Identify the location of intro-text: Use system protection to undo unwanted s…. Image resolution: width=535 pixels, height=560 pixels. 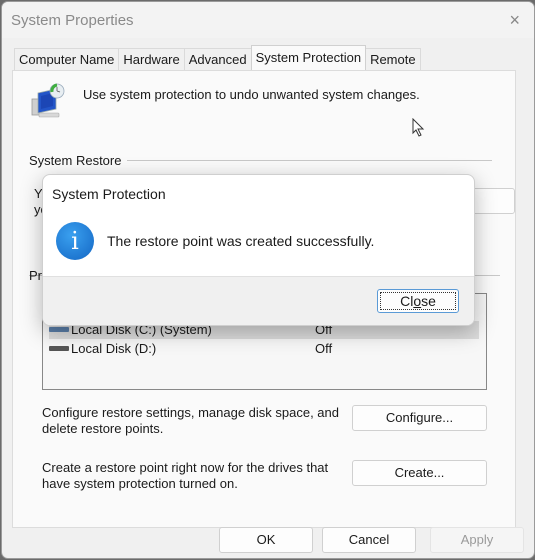
(251, 94).